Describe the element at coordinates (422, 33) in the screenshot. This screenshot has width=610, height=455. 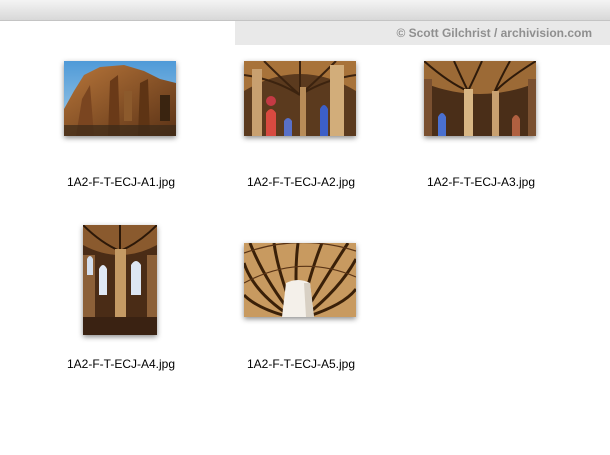
I see `copyright-credit: © Scott Gilchrist / archivision.com` at that location.